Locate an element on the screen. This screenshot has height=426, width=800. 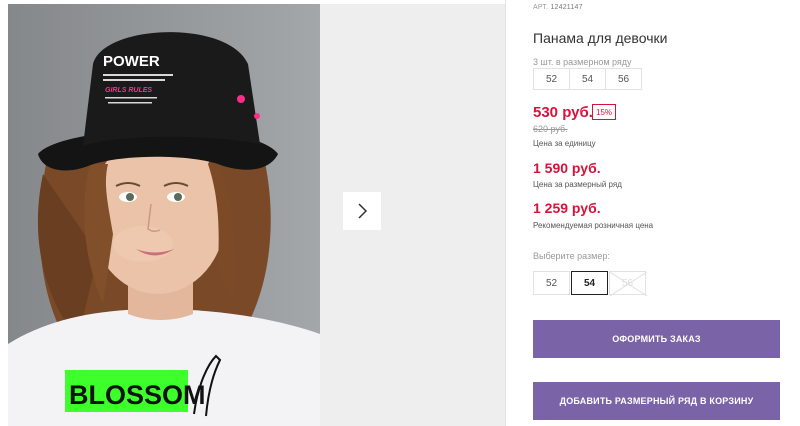
add-size-row-to-cart-button: ДОБАВИТЬ РАЗМЕРНЫЙ РЯД В КОРЗИНУ is located at coordinates (656, 401).